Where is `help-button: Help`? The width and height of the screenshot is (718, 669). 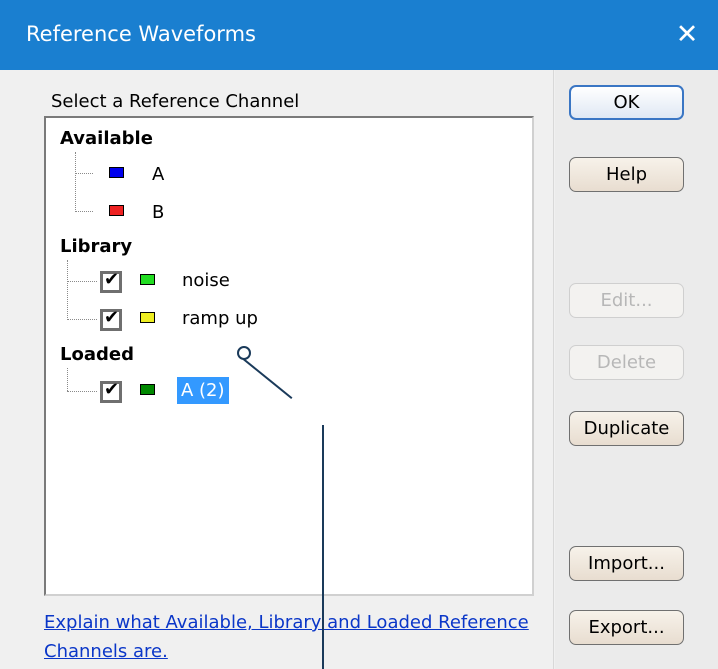
help-button: Help is located at coordinates (626, 174).